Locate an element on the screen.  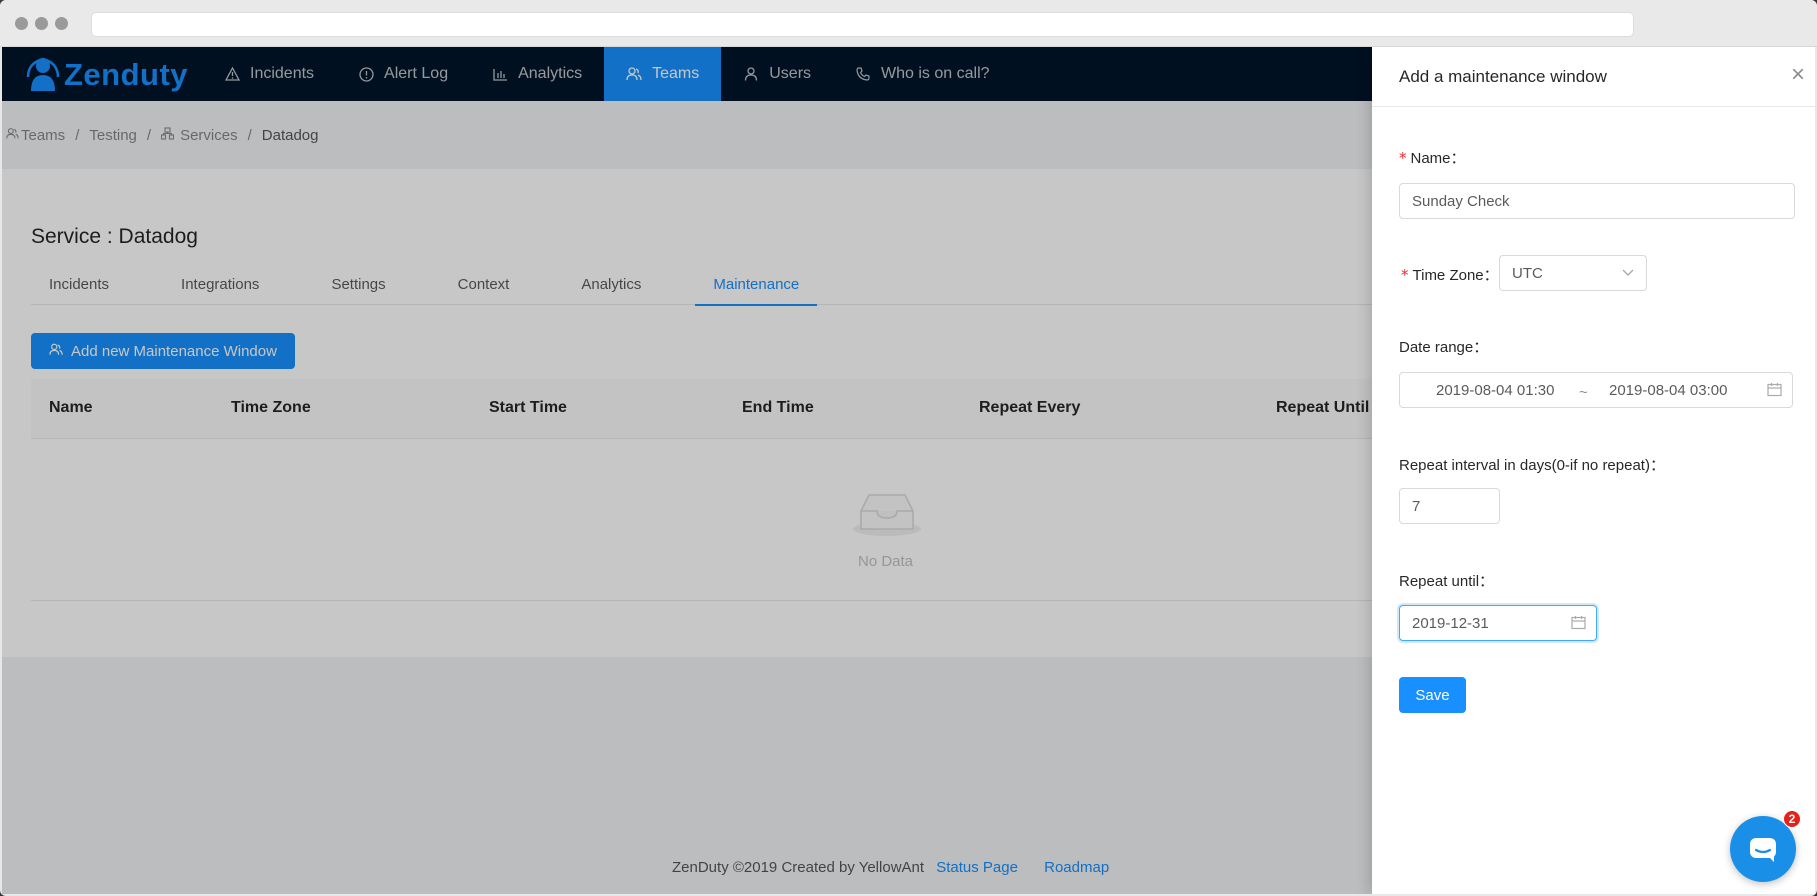
repeat-until-picker: 2019-12-31 is located at coordinates (1498, 623).